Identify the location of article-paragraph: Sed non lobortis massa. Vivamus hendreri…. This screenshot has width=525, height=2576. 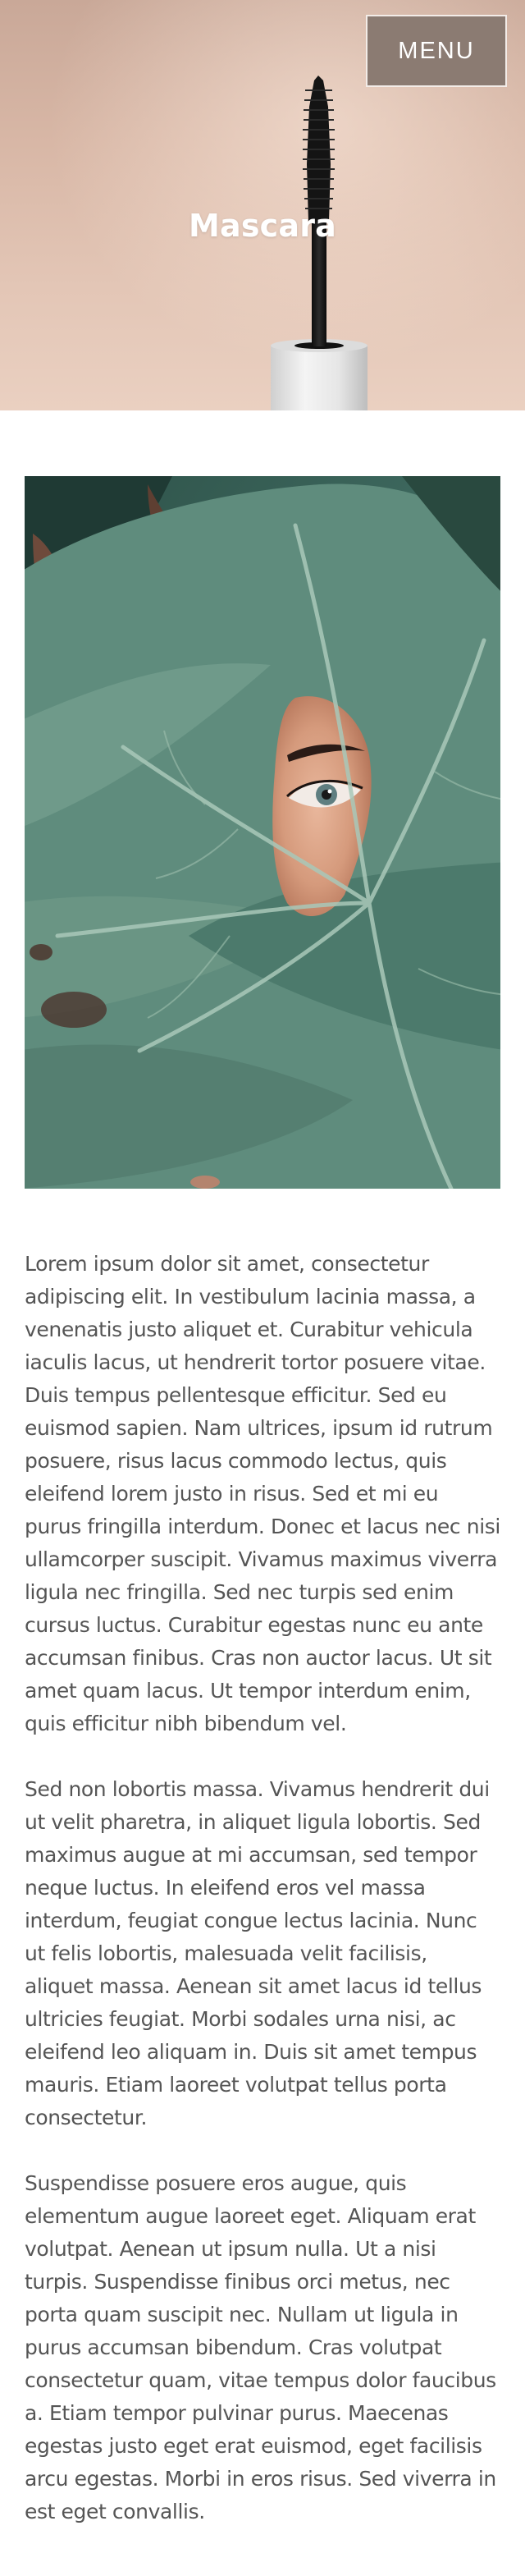
(257, 1953).